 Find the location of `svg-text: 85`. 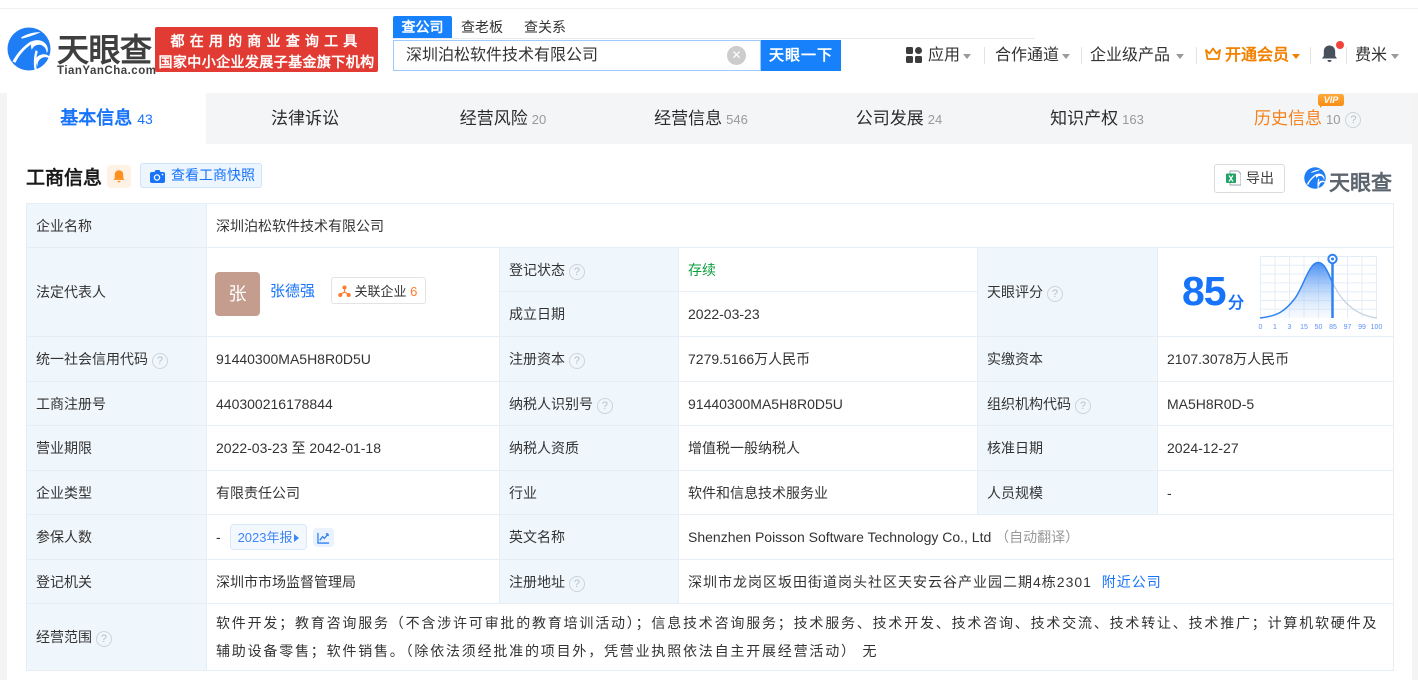

svg-text: 85 is located at coordinates (1333, 327).